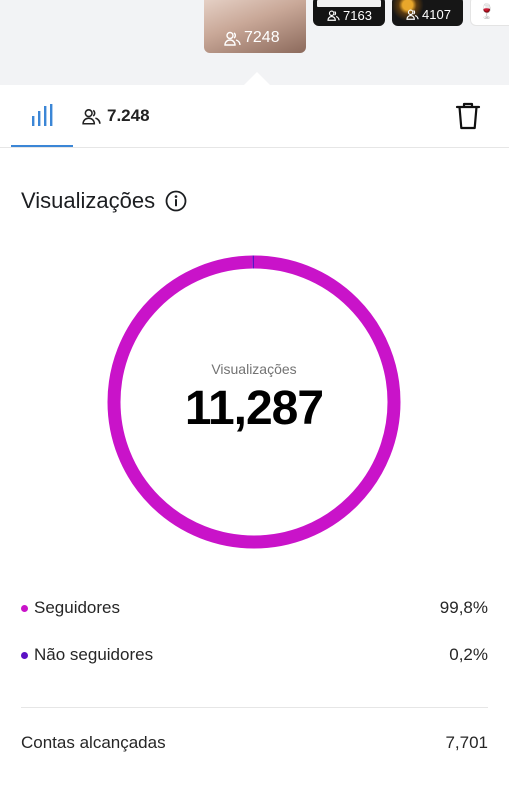 Image resolution: width=509 pixels, height=800 pixels. I want to click on info-icon, so click(176, 201).